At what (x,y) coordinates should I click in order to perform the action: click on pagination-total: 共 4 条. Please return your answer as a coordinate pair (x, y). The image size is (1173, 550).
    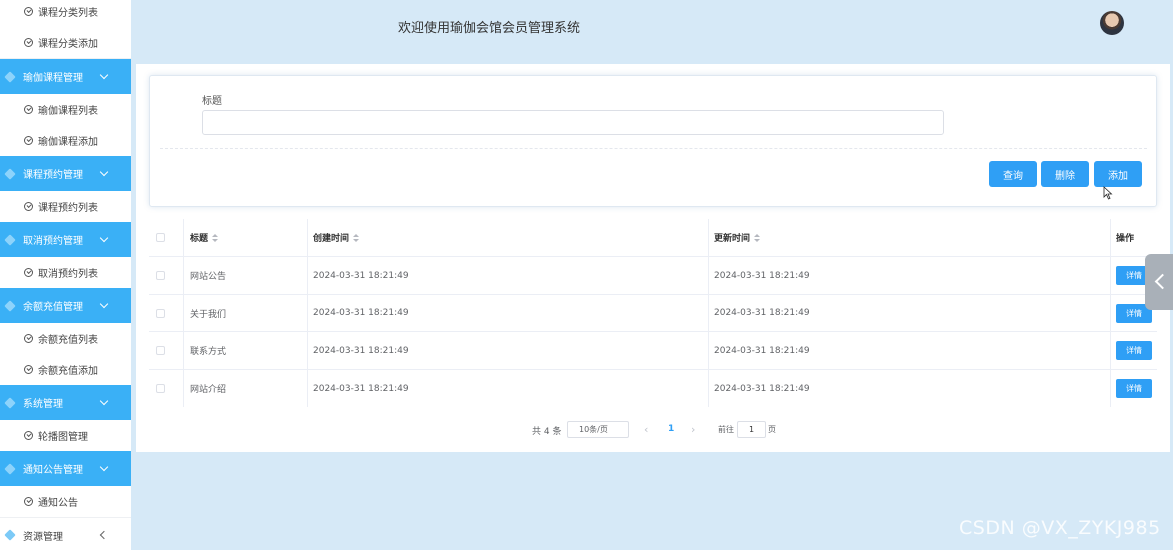
    Looking at the image, I should click on (547, 432).